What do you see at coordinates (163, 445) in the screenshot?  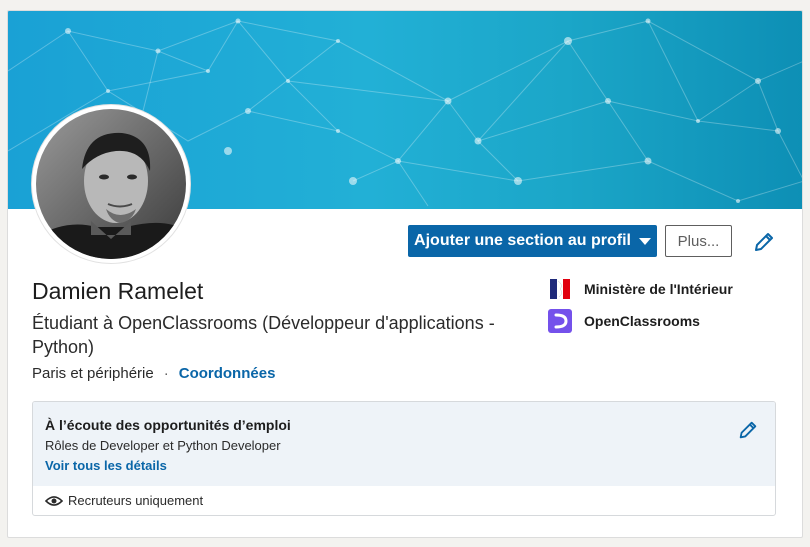 I see `open-to-work-roles: Rôles de Developer et Python Developer` at bounding box center [163, 445].